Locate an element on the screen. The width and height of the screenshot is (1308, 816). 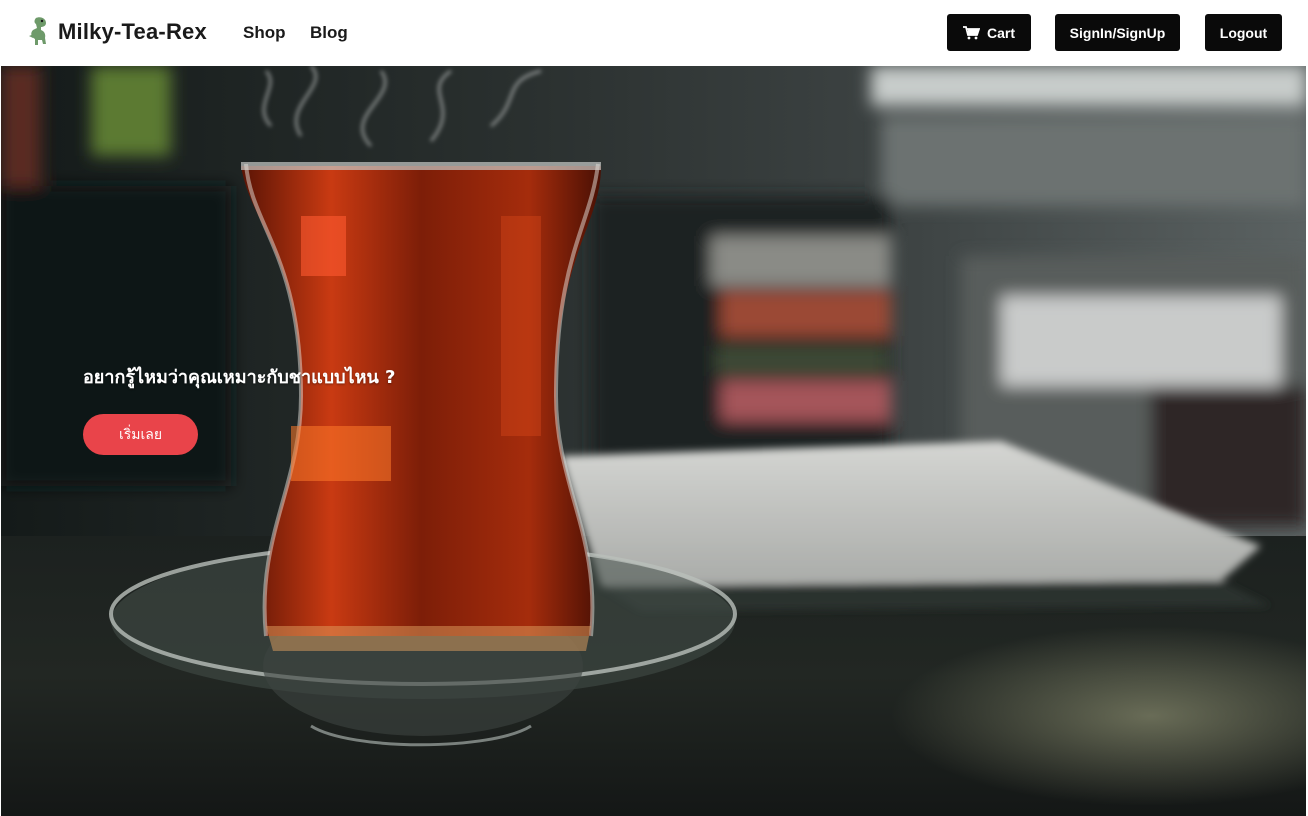
start-button: เริ่มเลย is located at coordinates (140, 434).